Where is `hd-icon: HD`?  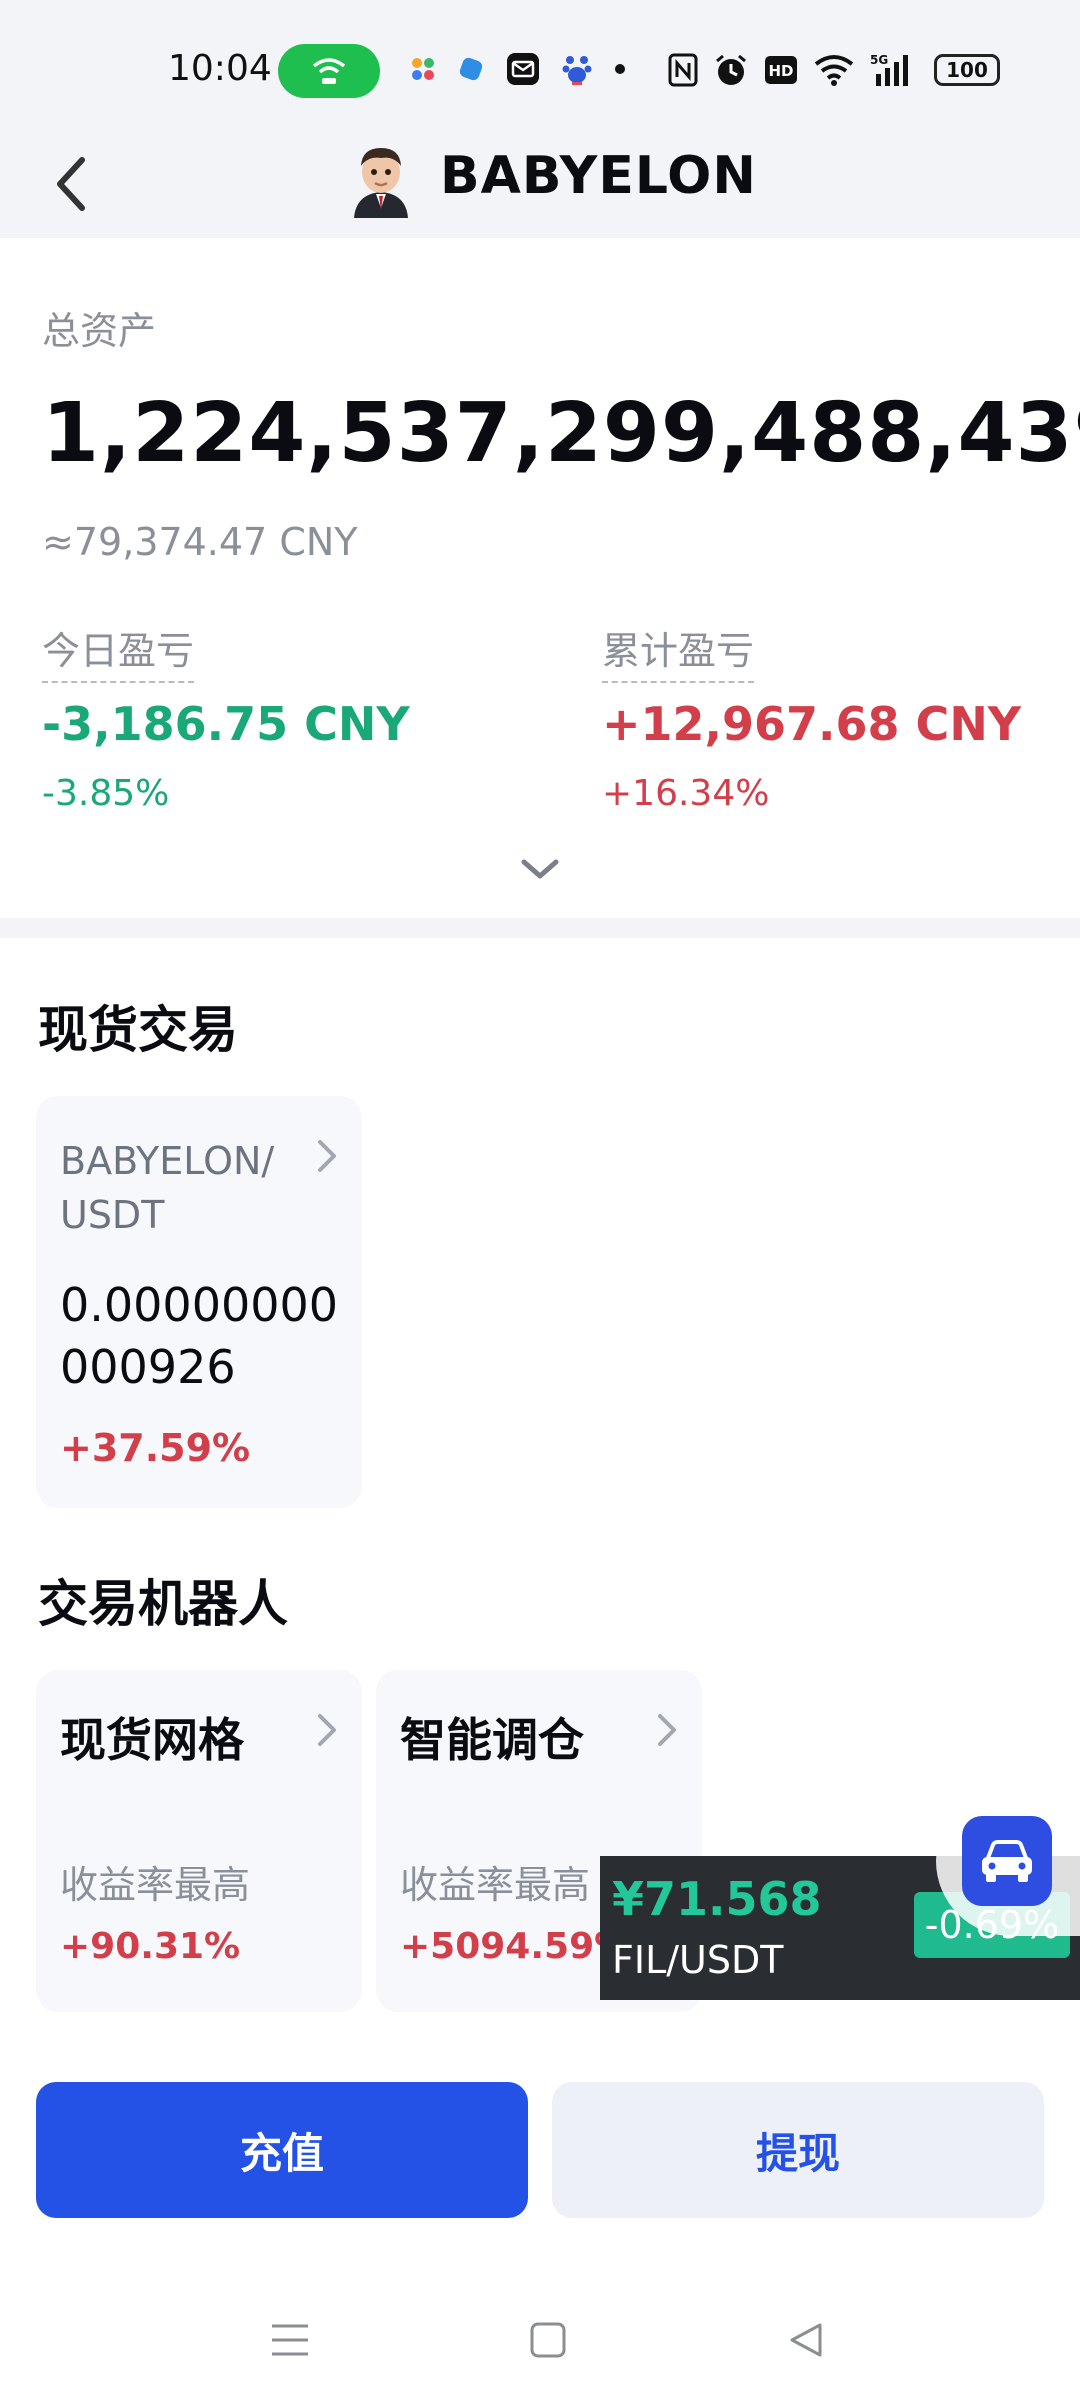
hd-icon: HD is located at coordinates (781, 70).